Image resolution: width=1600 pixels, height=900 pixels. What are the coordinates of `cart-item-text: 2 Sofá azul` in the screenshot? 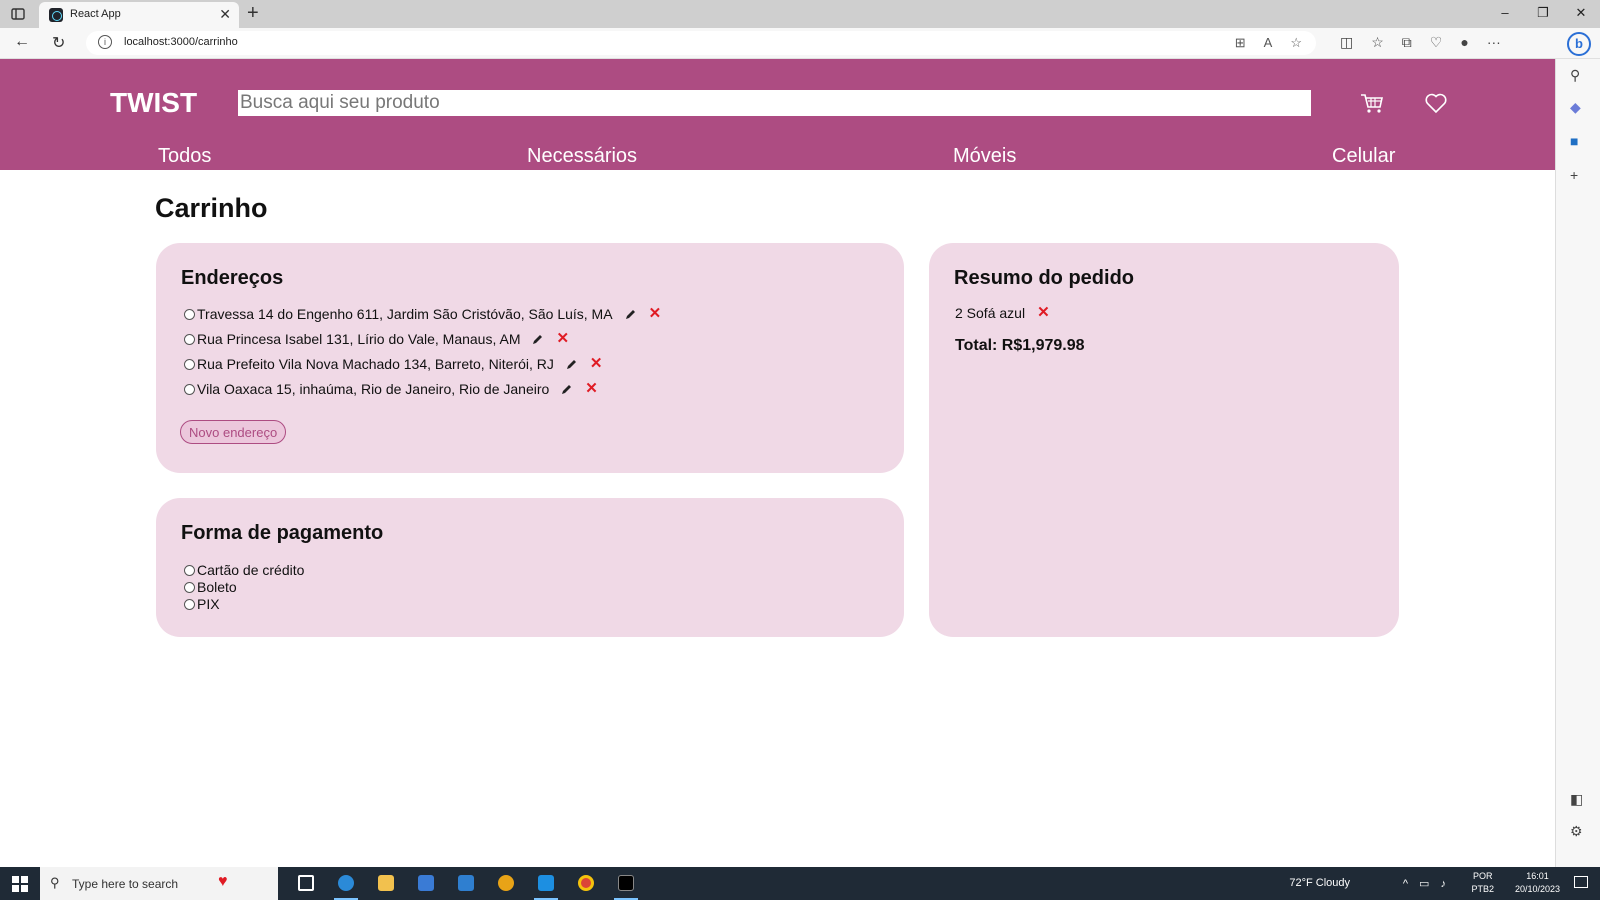 It's located at (990, 313).